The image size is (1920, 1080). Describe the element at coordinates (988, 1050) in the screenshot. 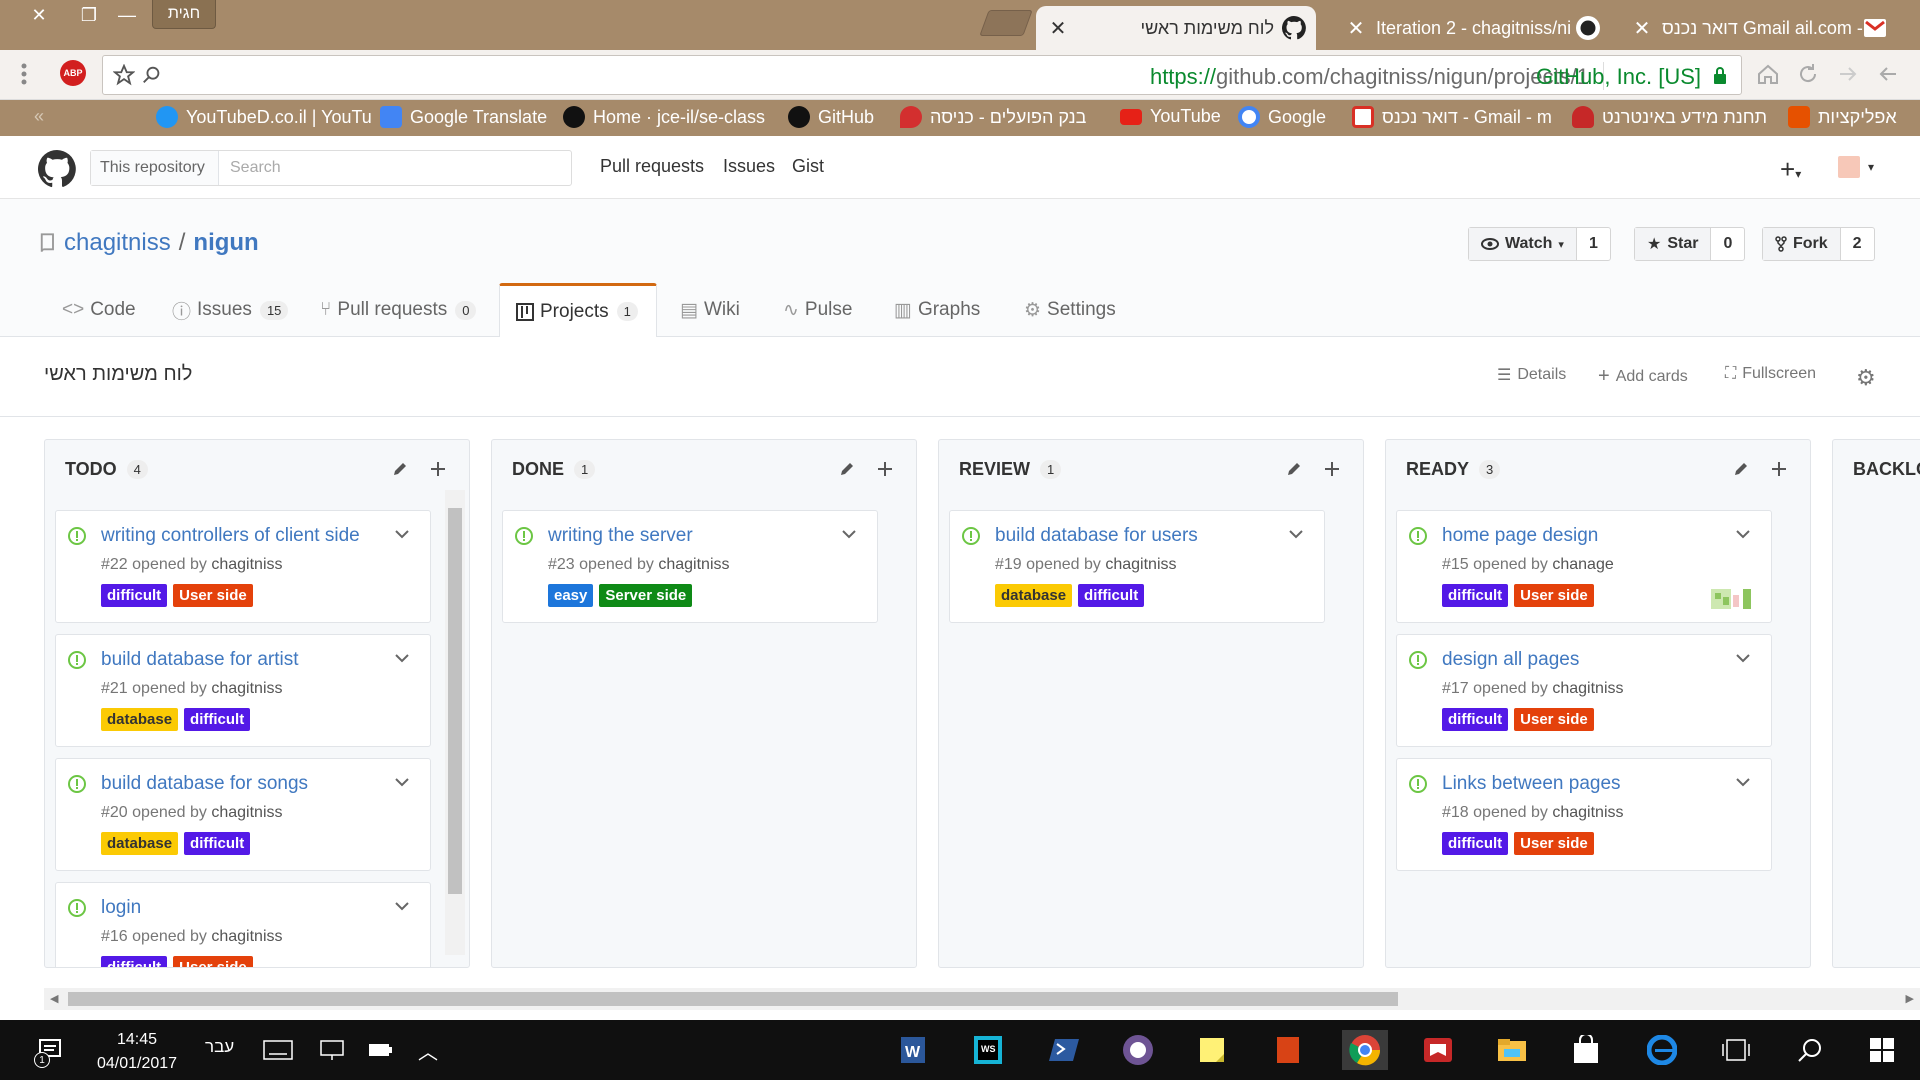

I see `webstorm-icon: WS` at that location.